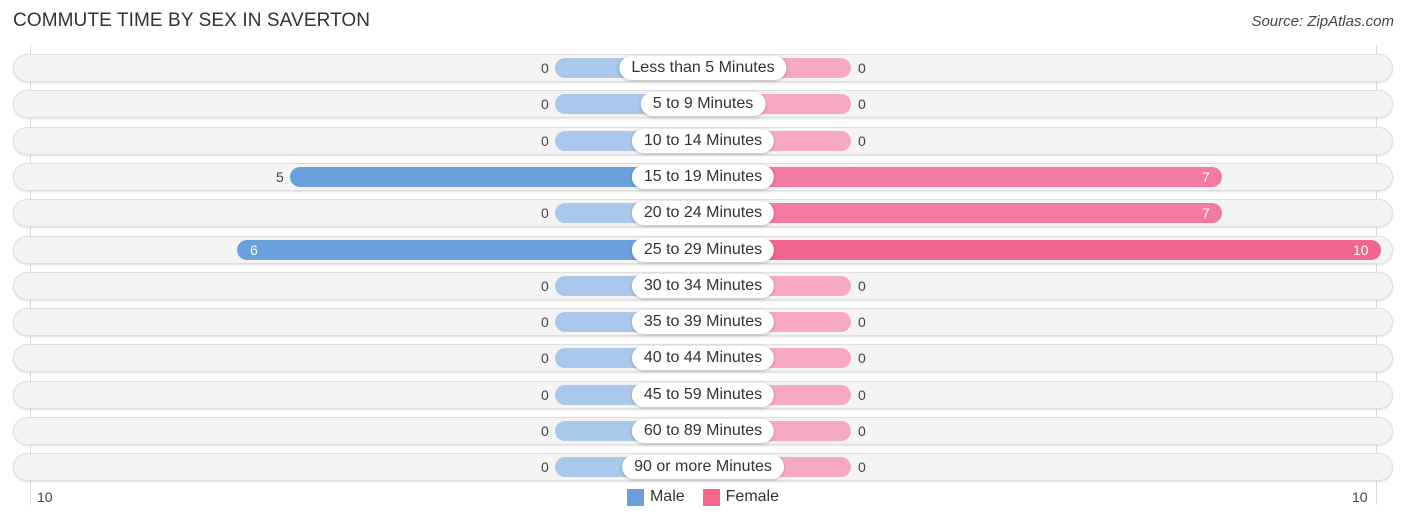  I want to click on category-label: 45 to 59 Minutes, so click(703, 395).